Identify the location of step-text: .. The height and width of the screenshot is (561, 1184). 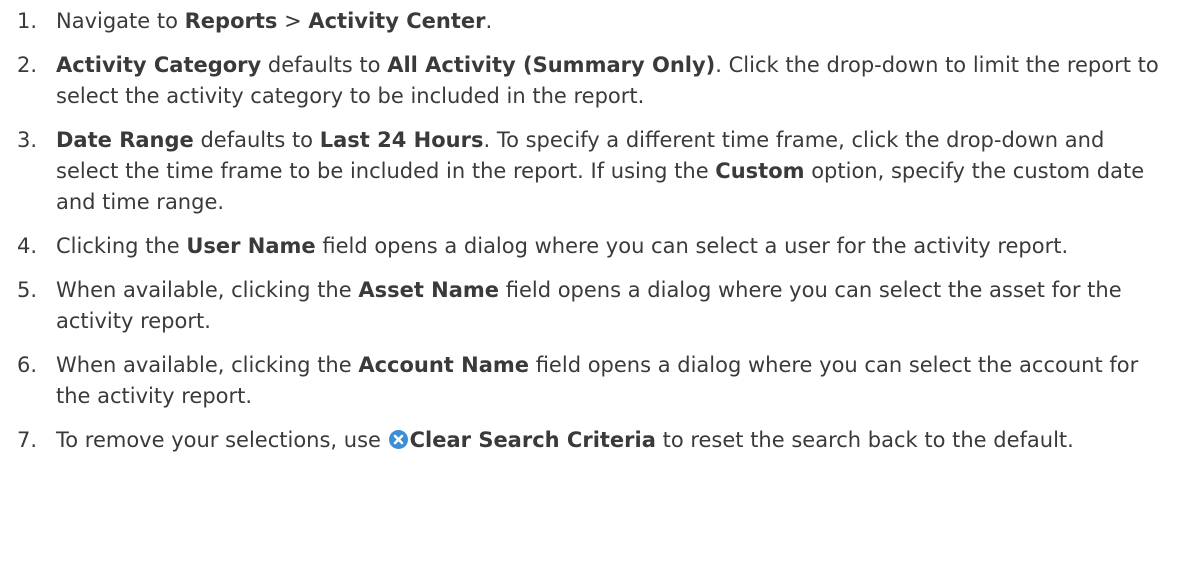
(489, 21).